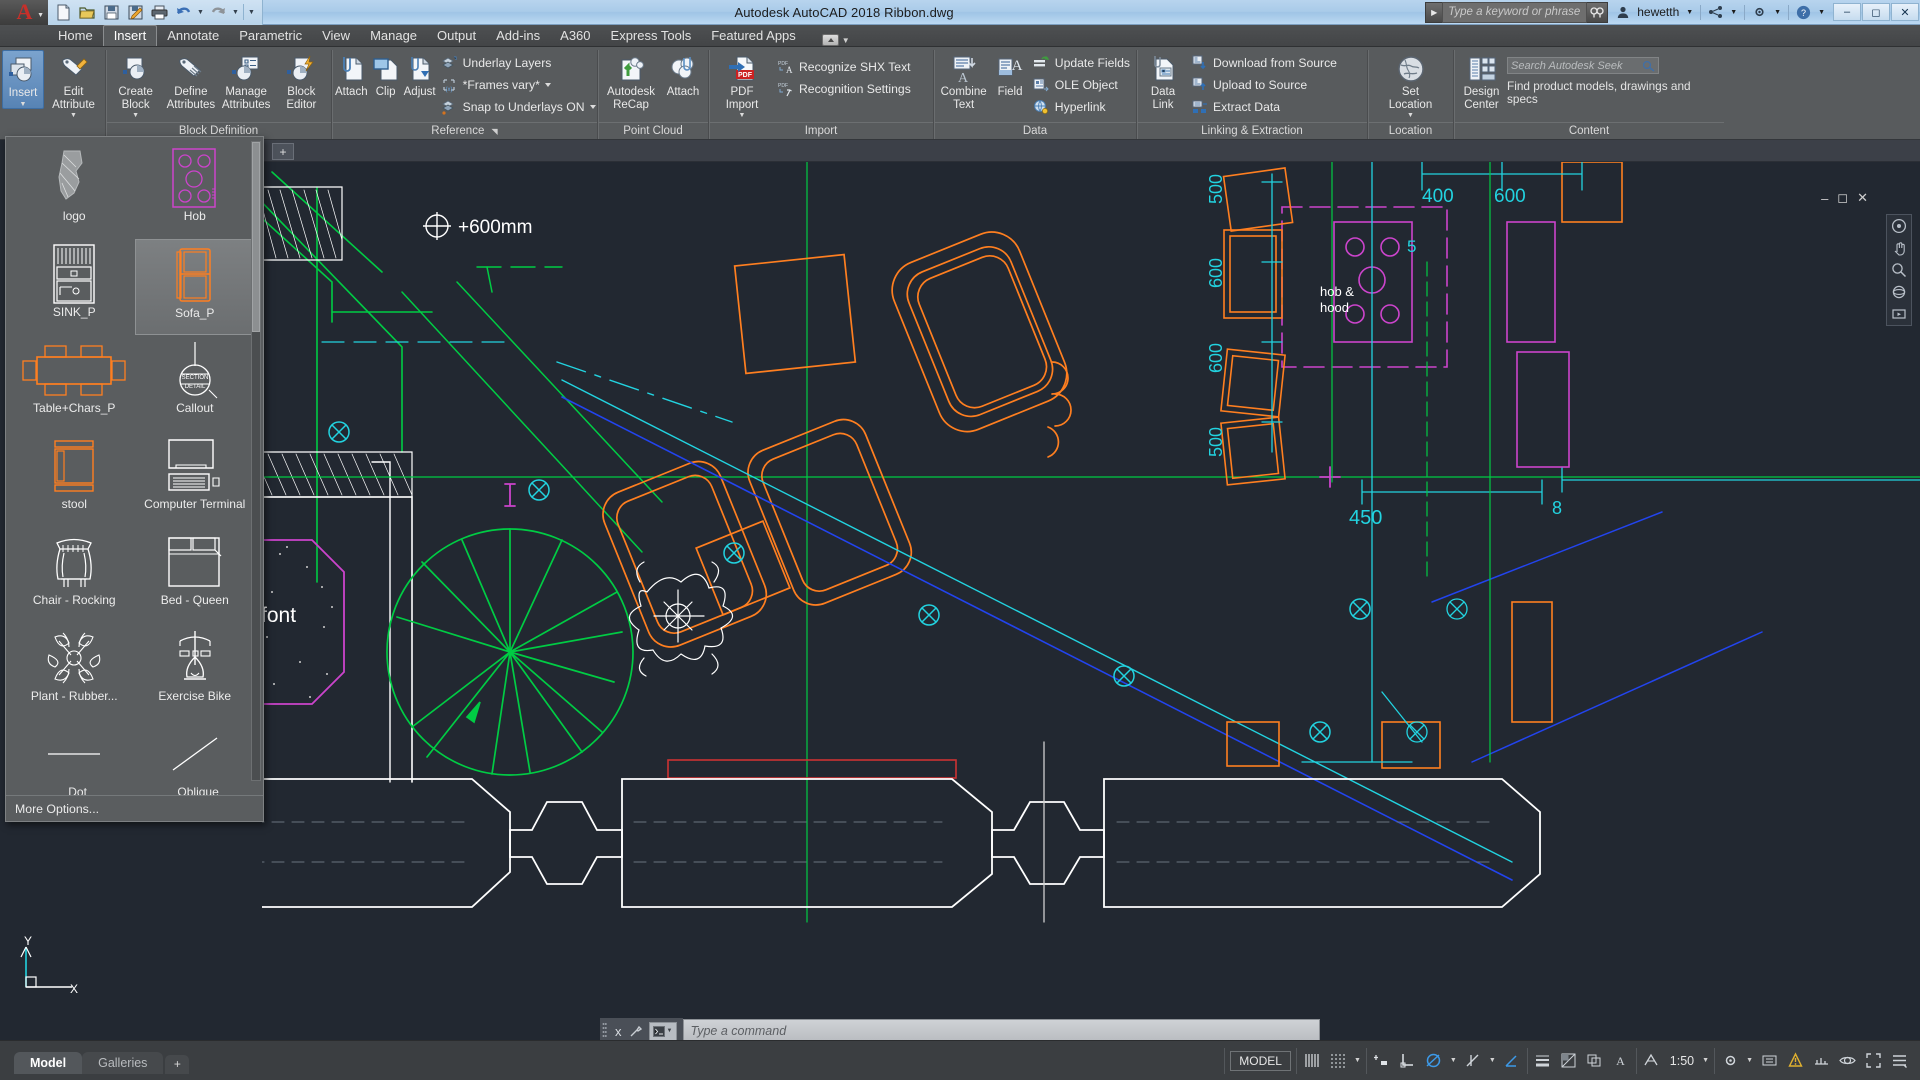 This screenshot has height=1080, width=1920. Describe the element at coordinates (1705, 1060) in the screenshot. I see `annotation-scale-dropdown-icon: ▼` at that location.